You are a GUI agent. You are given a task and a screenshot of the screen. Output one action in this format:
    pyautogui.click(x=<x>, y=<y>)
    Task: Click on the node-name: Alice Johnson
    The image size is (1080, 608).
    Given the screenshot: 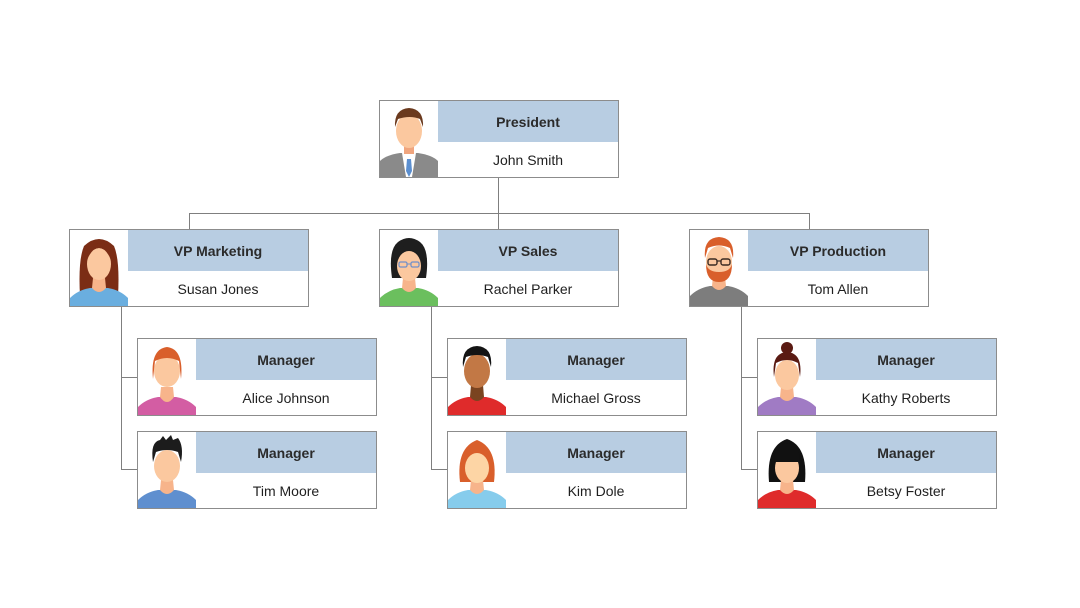 What is the action you would take?
    pyautogui.click(x=286, y=397)
    